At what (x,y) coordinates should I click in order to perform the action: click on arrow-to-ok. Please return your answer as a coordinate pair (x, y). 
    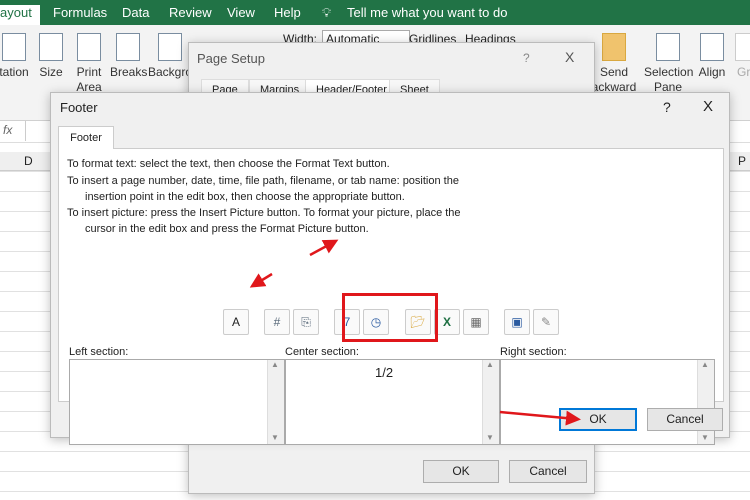
    Looking at the image, I should click on (540, 418).